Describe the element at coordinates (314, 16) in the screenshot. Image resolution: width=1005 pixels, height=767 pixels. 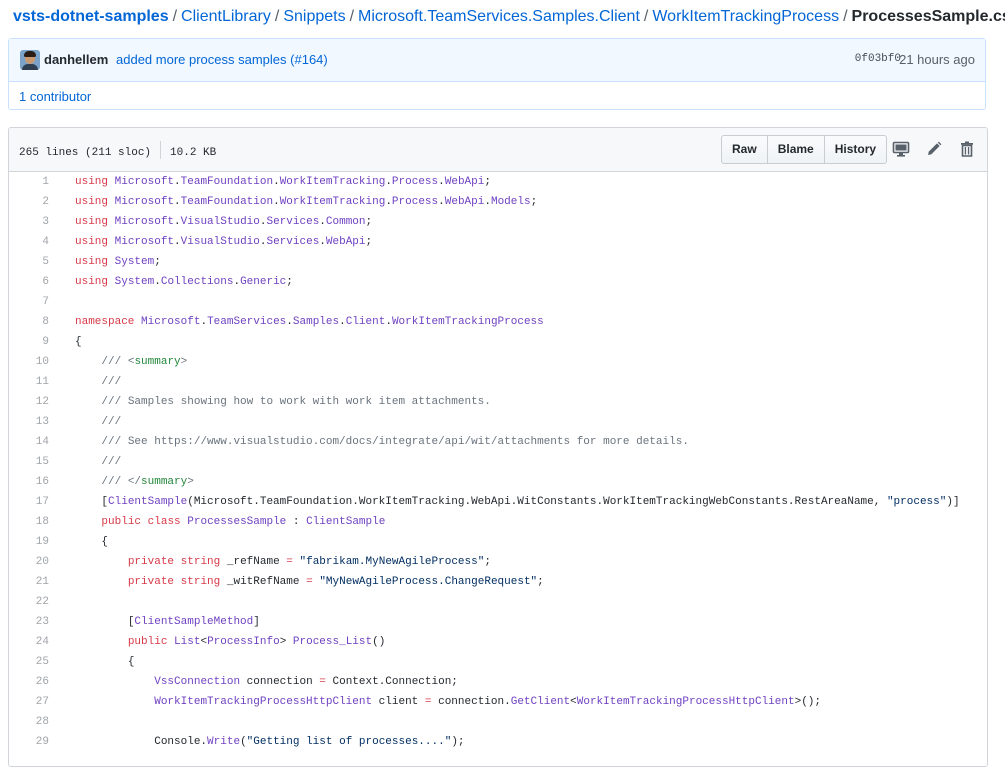
I see `breadcrumb-link-snippets: Snippets` at that location.